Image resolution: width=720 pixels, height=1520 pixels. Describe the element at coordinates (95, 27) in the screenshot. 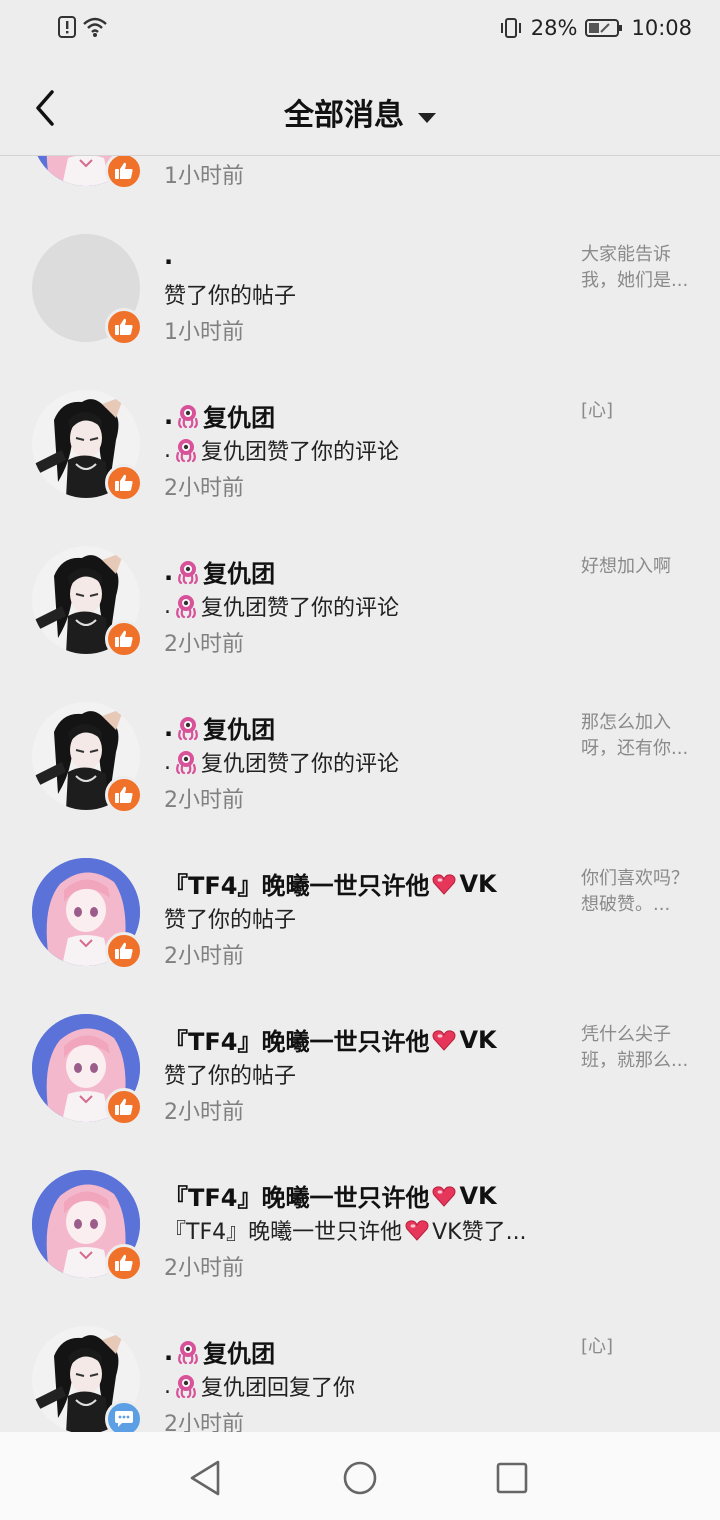

I see `wifi-icon` at that location.